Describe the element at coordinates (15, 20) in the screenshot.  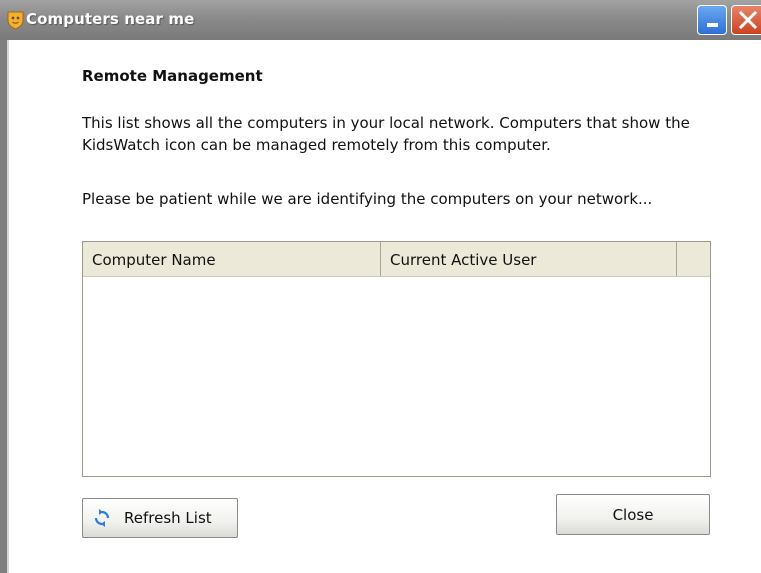
I see `kidswatch-shield-icon` at that location.